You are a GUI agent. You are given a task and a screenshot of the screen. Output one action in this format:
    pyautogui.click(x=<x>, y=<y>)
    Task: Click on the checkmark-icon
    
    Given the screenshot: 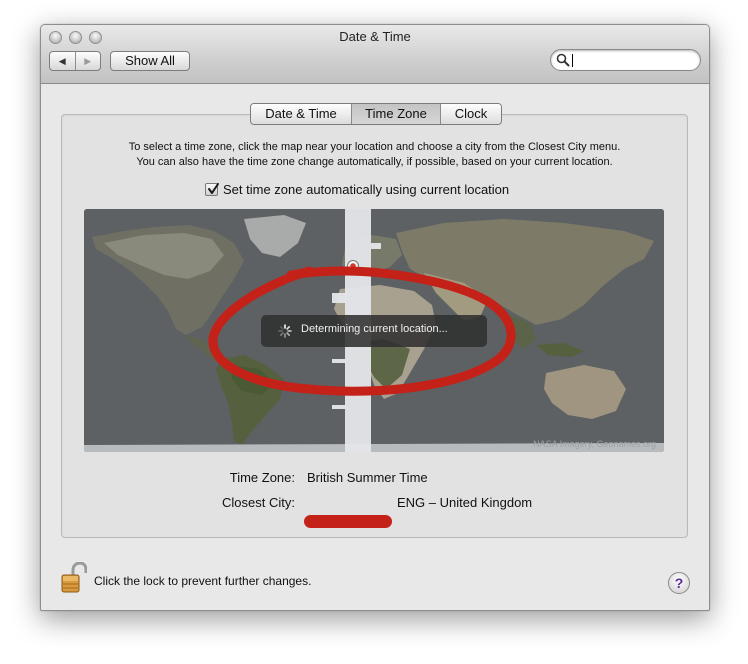 What is the action you would take?
    pyautogui.click(x=213, y=188)
    